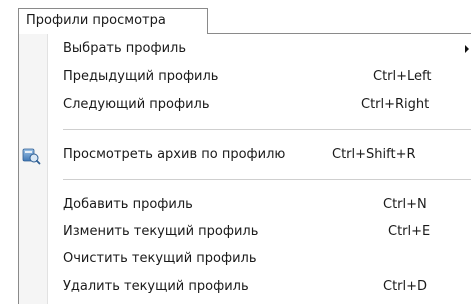 The width and height of the screenshot is (471, 304). I want to click on menu-item-shortcut: Ctrl+N, so click(405, 204).